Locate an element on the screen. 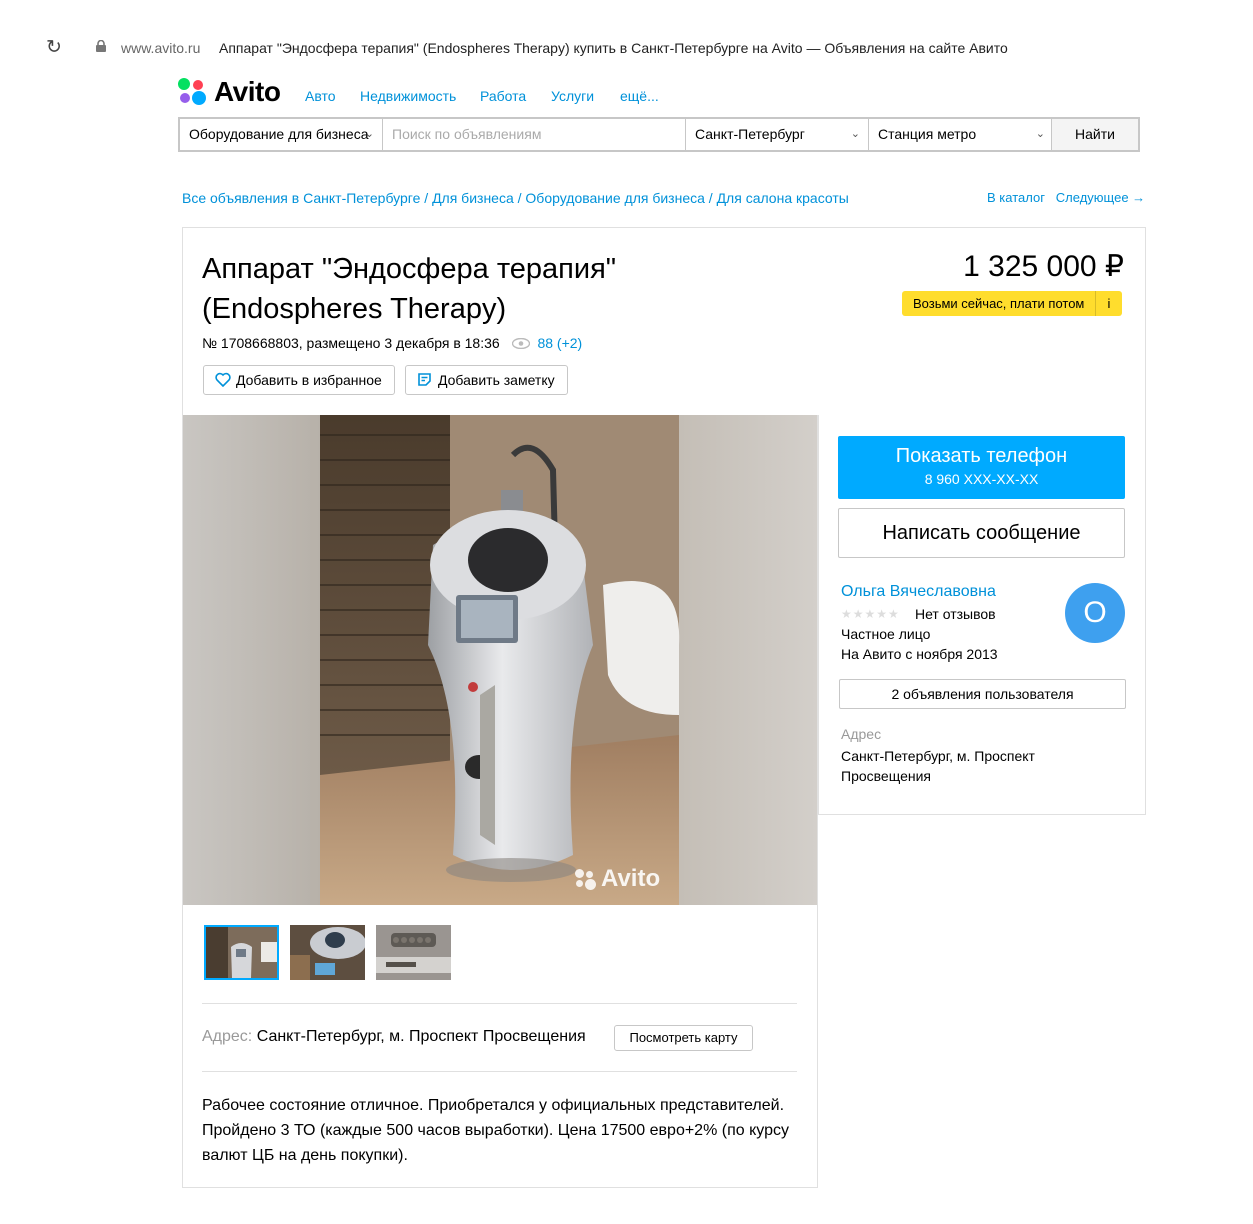  sidebar-address: Санкт-Петербург, м. Проспект Просвещения is located at coordinates (938, 766).